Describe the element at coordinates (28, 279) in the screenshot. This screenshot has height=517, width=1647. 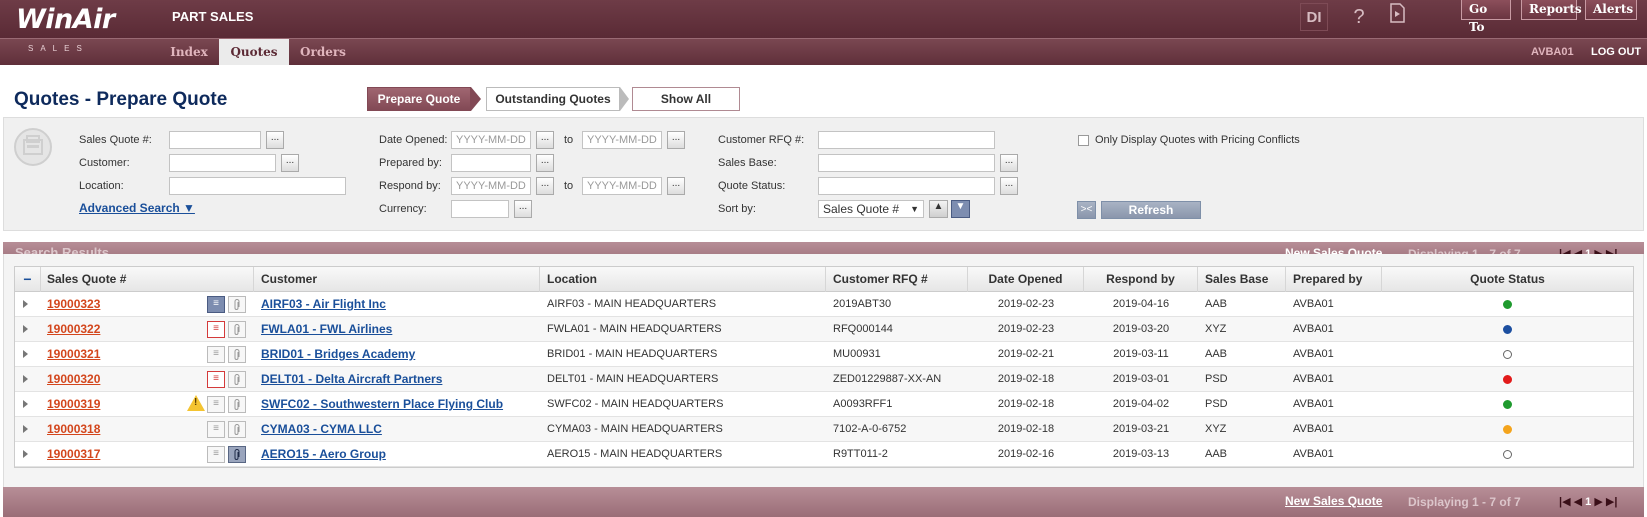
I see `collapse-all-icon: −` at that location.